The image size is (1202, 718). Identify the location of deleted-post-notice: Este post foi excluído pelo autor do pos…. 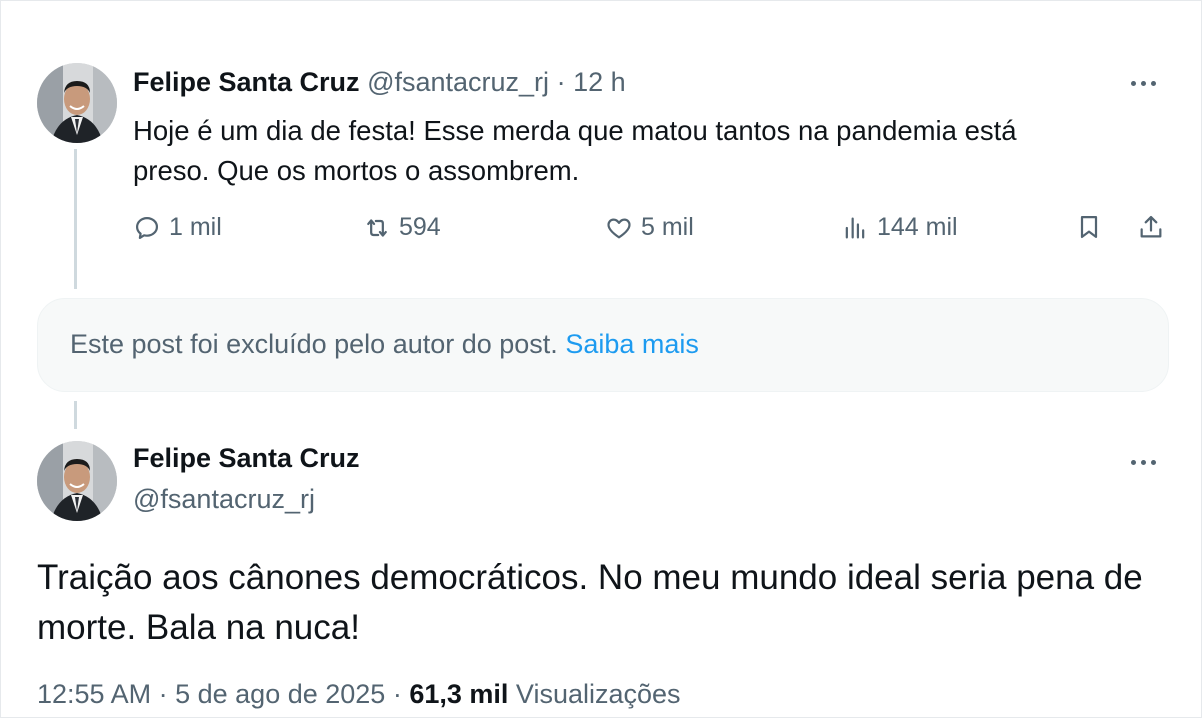
(603, 345).